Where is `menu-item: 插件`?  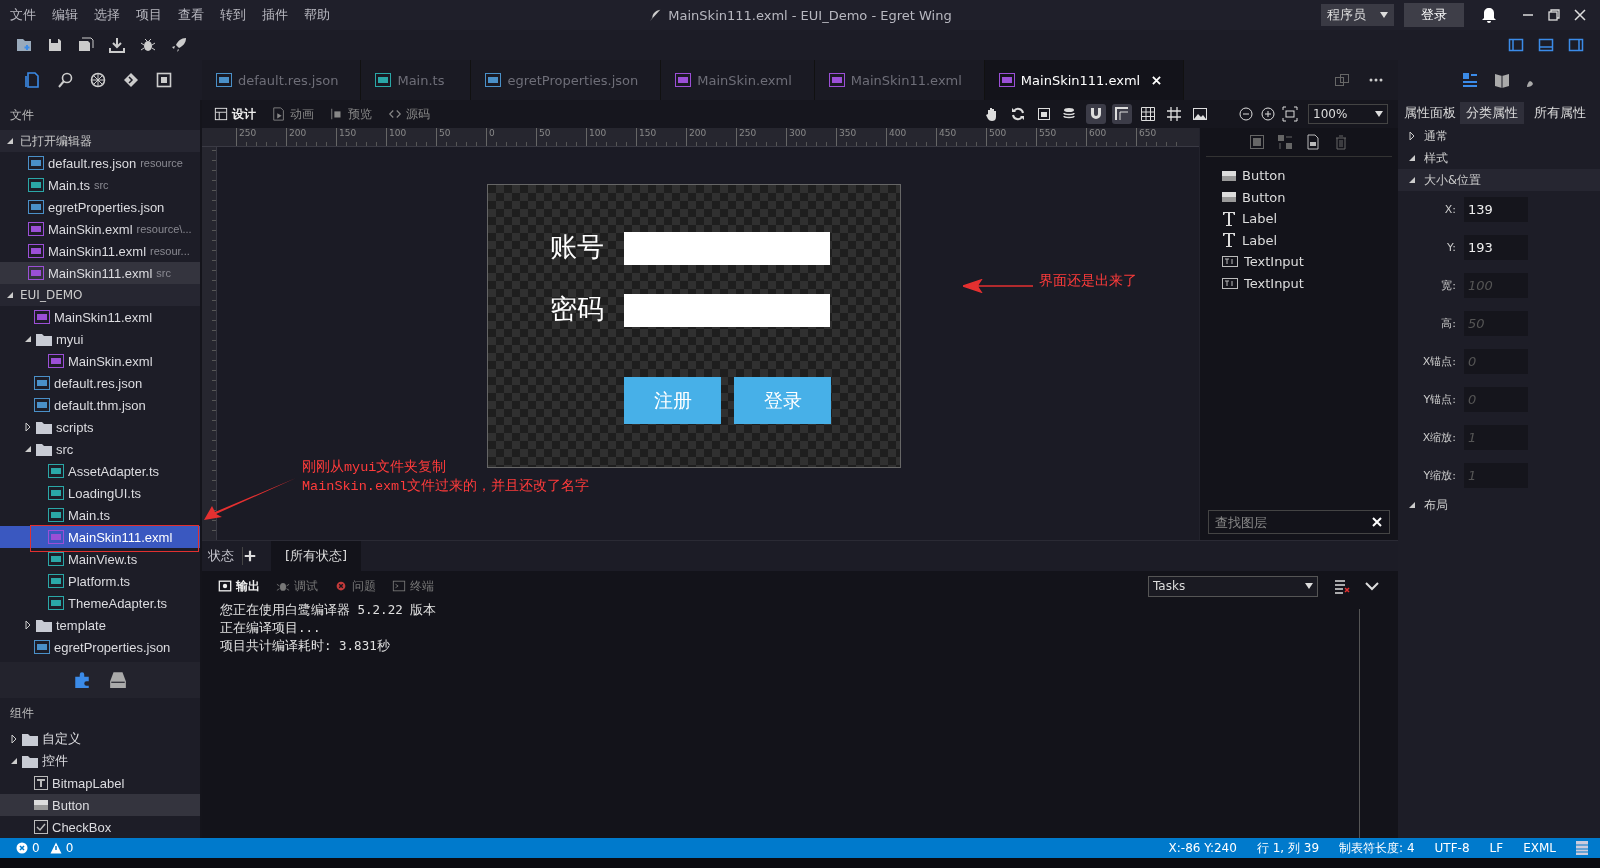 menu-item: 插件 is located at coordinates (273, 15).